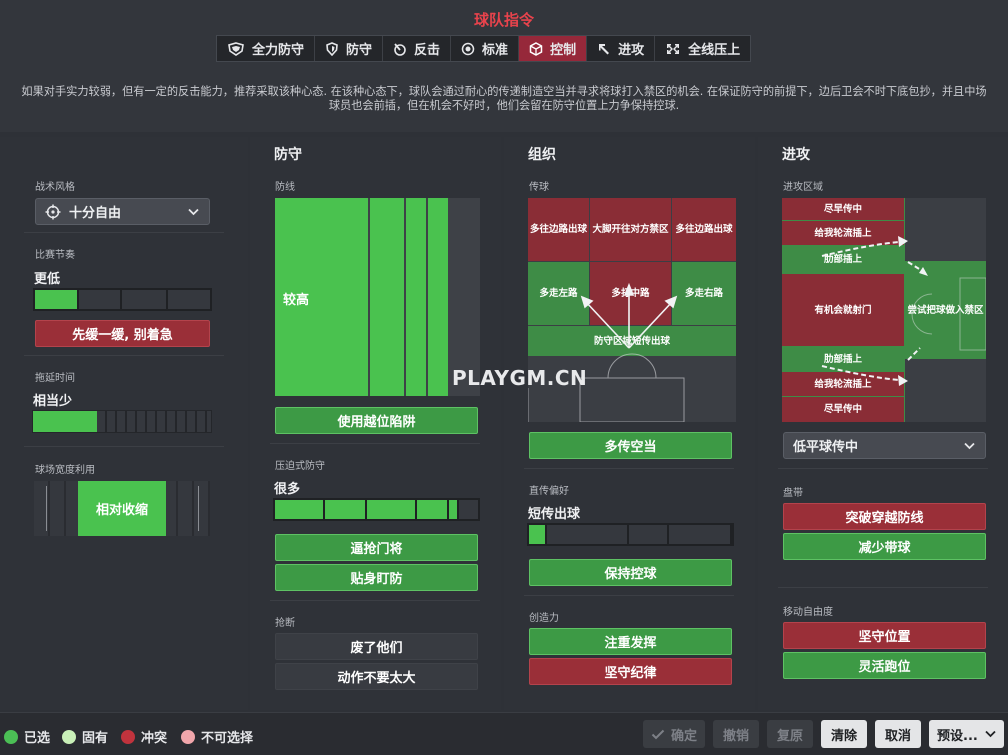  I want to click on watermark: PLAYGM.CN, so click(520, 378).